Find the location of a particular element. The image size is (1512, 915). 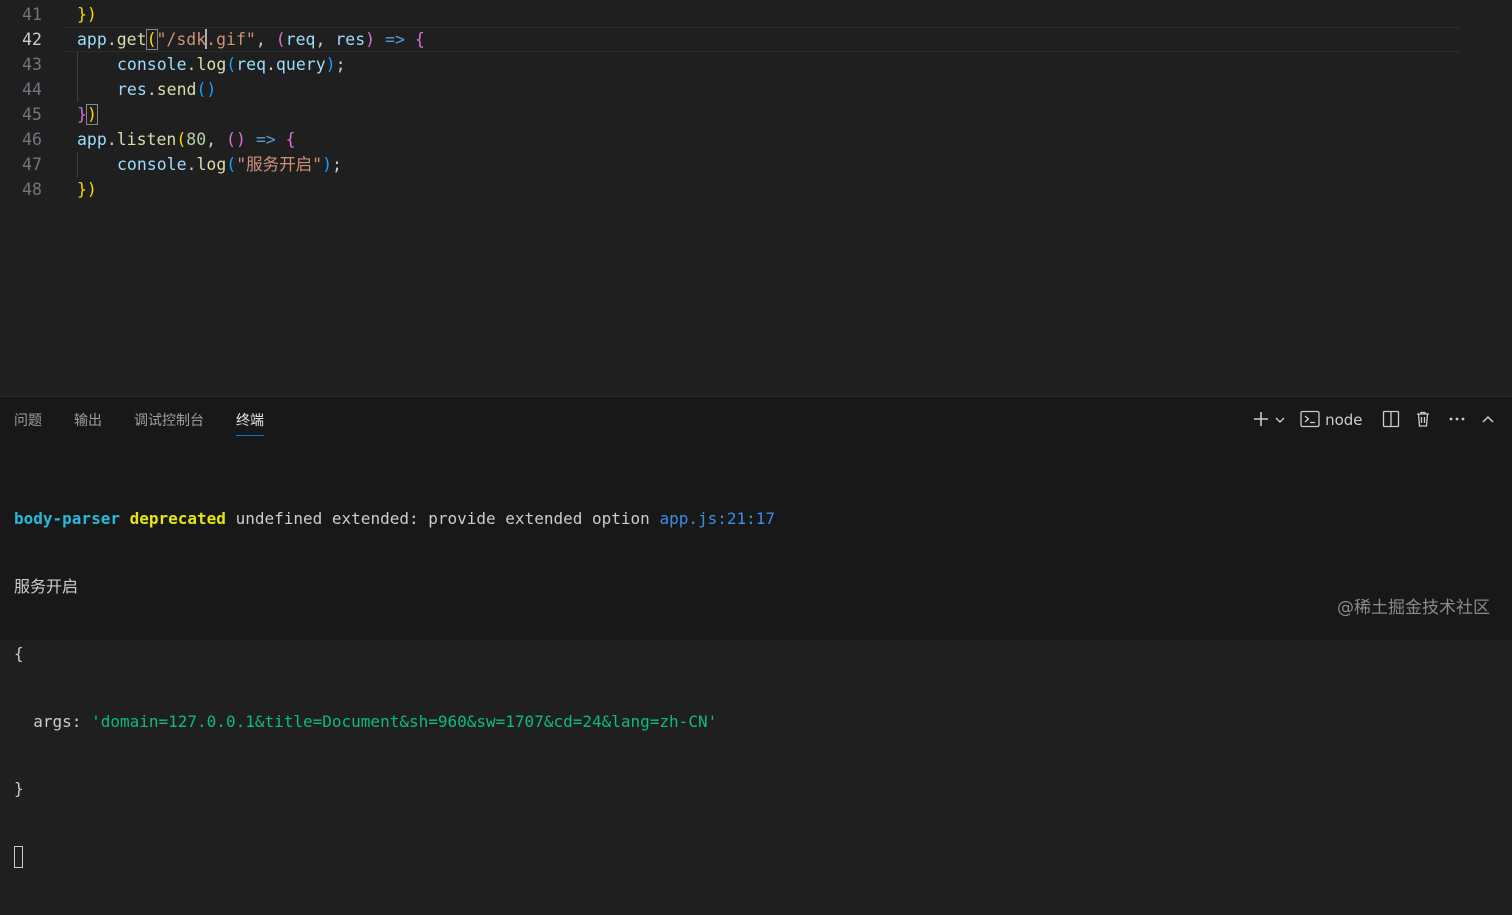

terminal-line: { is located at coordinates (19, 653).